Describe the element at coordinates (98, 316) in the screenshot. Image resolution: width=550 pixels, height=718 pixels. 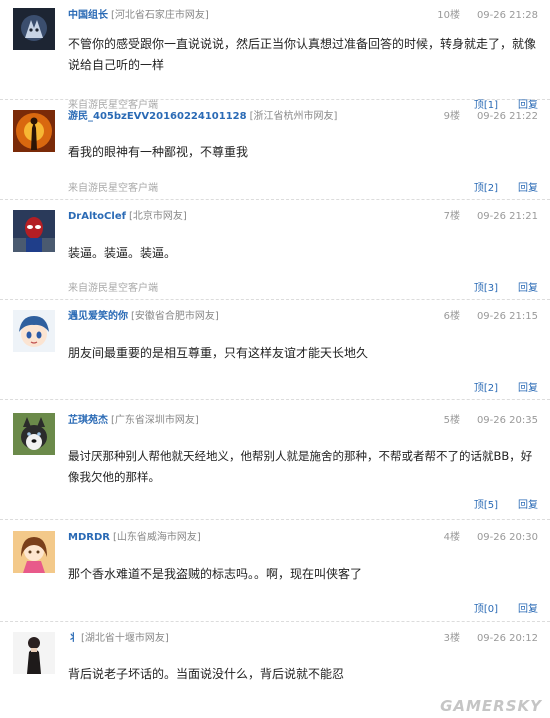
I see `username: 遇见爱笑的你` at that location.